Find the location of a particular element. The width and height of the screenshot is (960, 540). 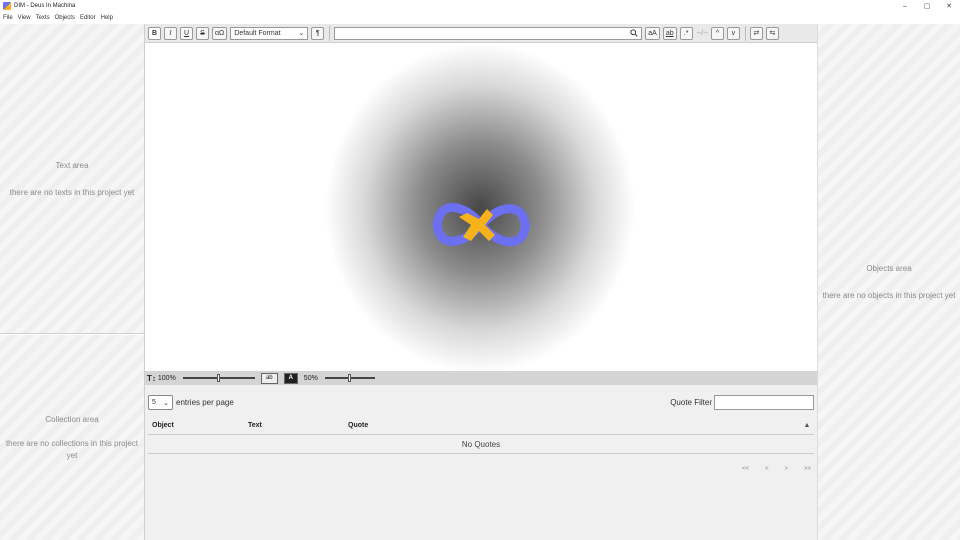

sort-icon: ▲ is located at coordinates (807, 425).